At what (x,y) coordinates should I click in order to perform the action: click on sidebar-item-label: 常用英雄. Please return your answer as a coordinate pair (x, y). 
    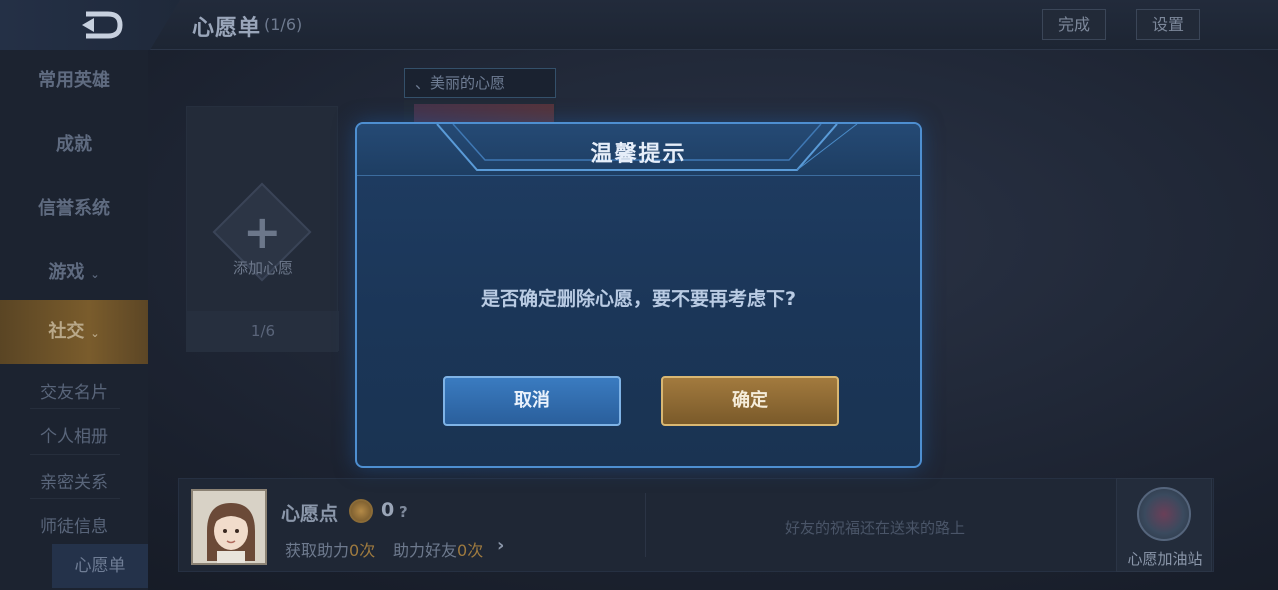
    Looking at the image, I should click on (74, 80).